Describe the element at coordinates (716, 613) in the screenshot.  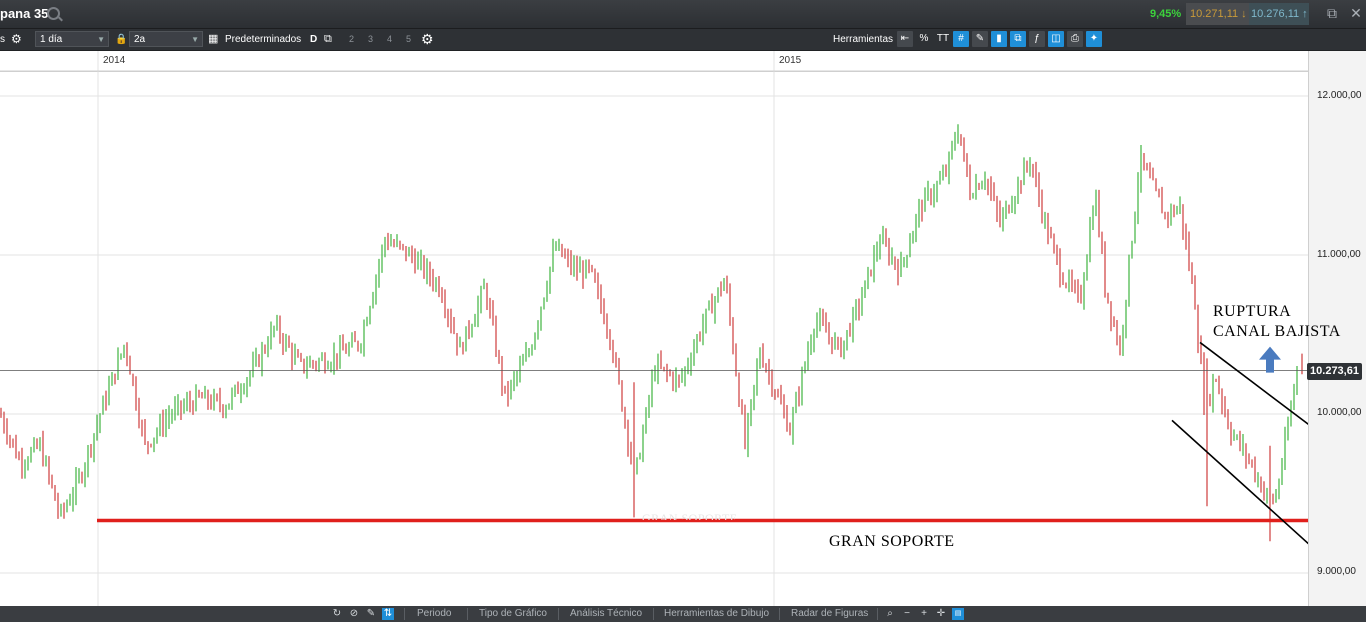
I see `menu-drawing-tools: Herramientas de Dibujo` at that location.